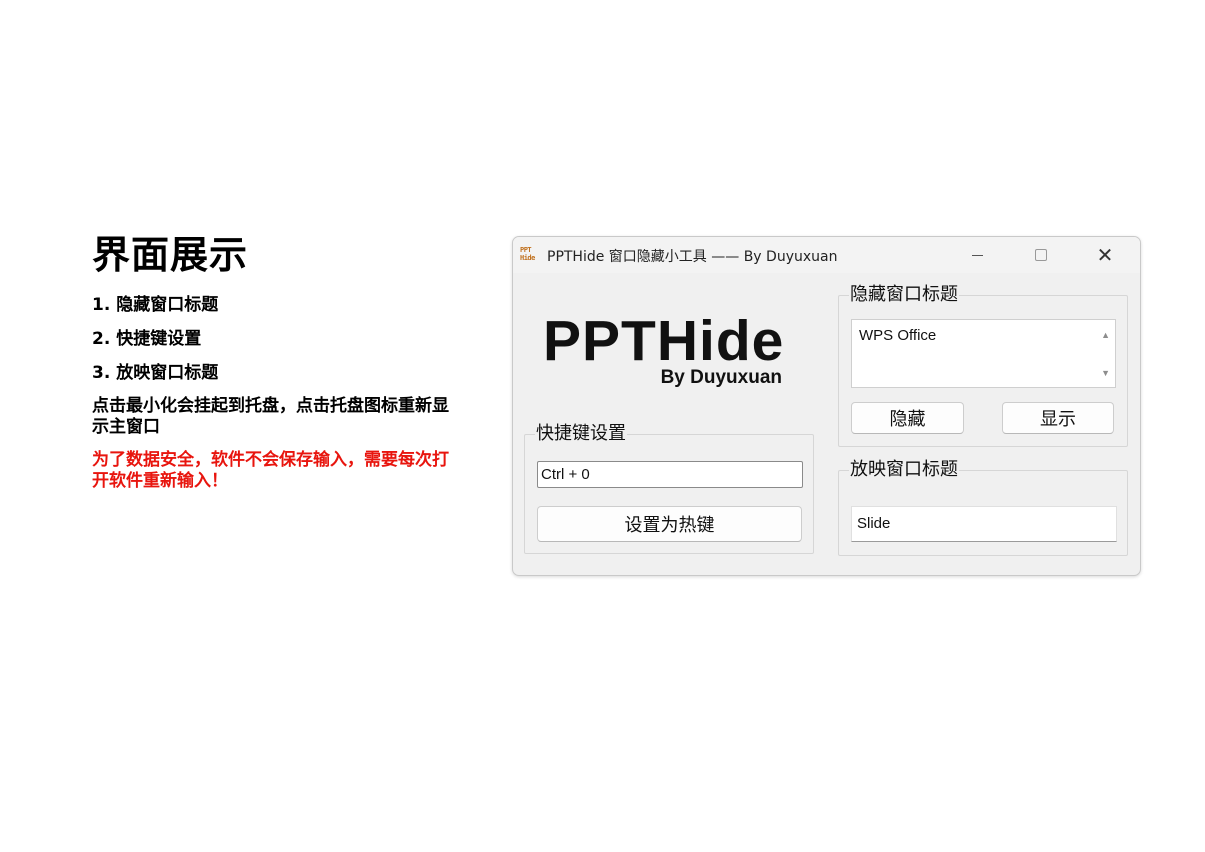 Image resolution: width=1205 pixels, height=852 pixels. What do you see at coordinates (1105, 335) in the screenshot?
I see `scroll-up-icon: ▲` at bounding box center [1105, 335].